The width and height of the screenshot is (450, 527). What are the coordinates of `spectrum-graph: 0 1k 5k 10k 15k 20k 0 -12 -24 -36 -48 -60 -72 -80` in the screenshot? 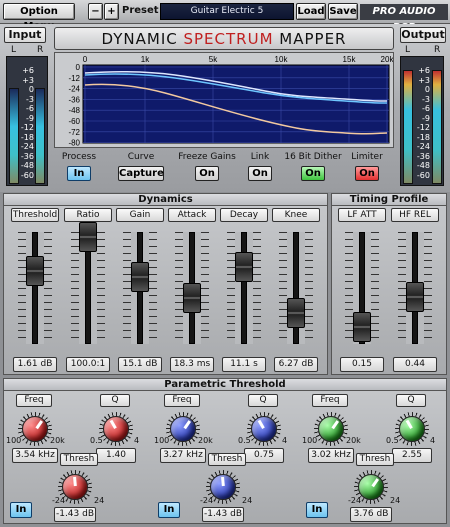 It's located at (224, 100).